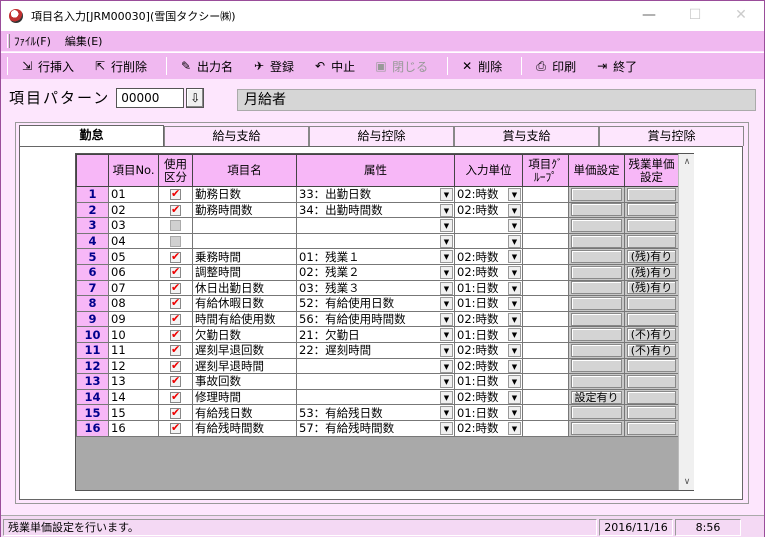 Image resolution: width=765 pixels, height=537 pixels. What do you see at coordinates (377, 303) in the screenshot?
I see `table-row: 808 有給休暇日数52：有給使用日数 ▼ 01:日数 ▼` at bounding box center [377, 303].